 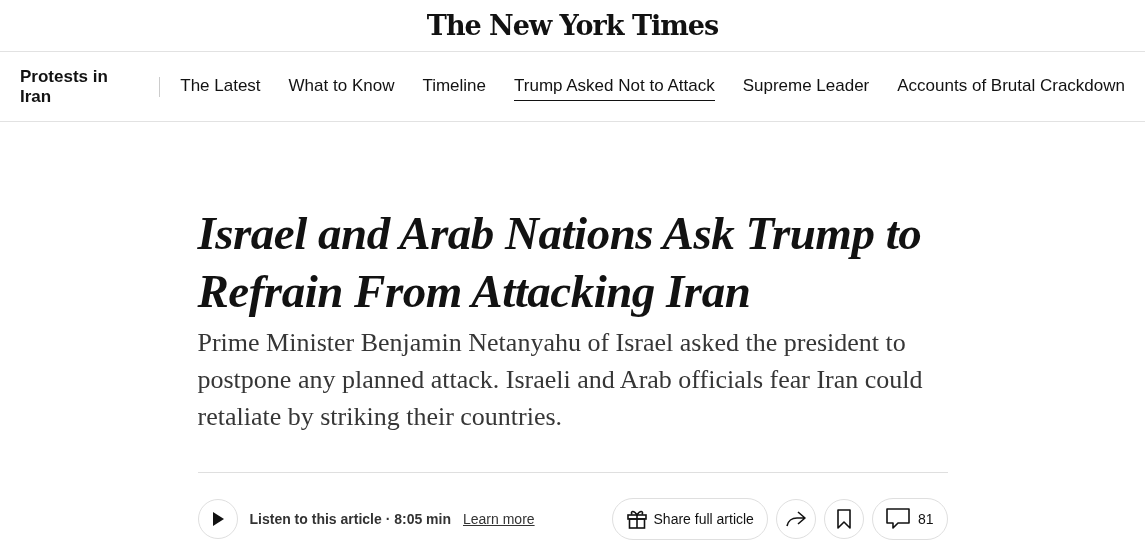 I want to click on bookmark-icon, so click(x=843, y=519).